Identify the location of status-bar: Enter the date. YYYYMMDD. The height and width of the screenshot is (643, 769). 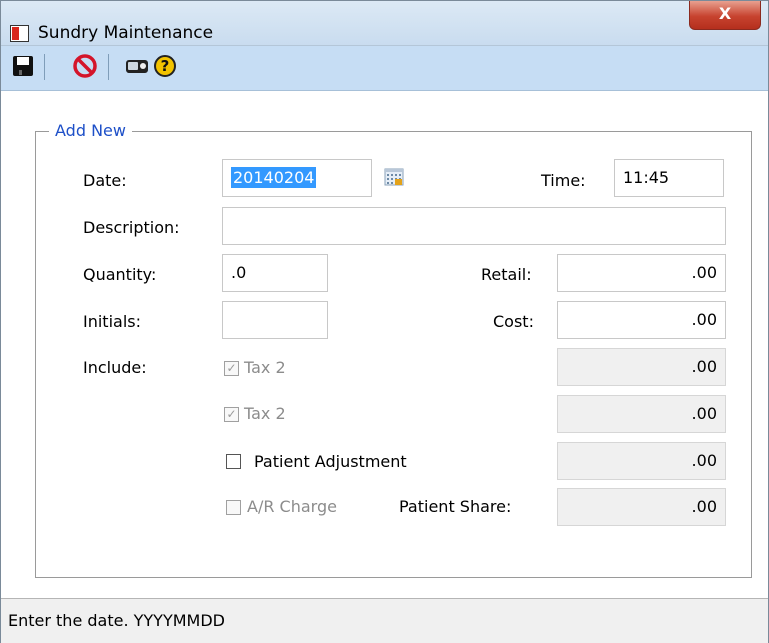
(384, 620).